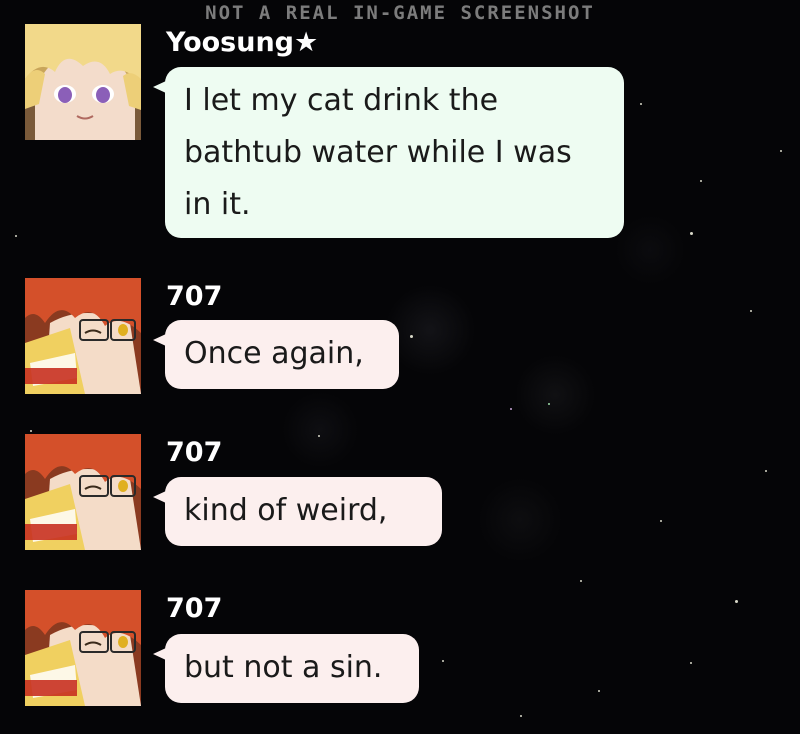 The height and width of the screenshot is (734, 800). I want to click on message-text: Once again,, so click(274, 353).